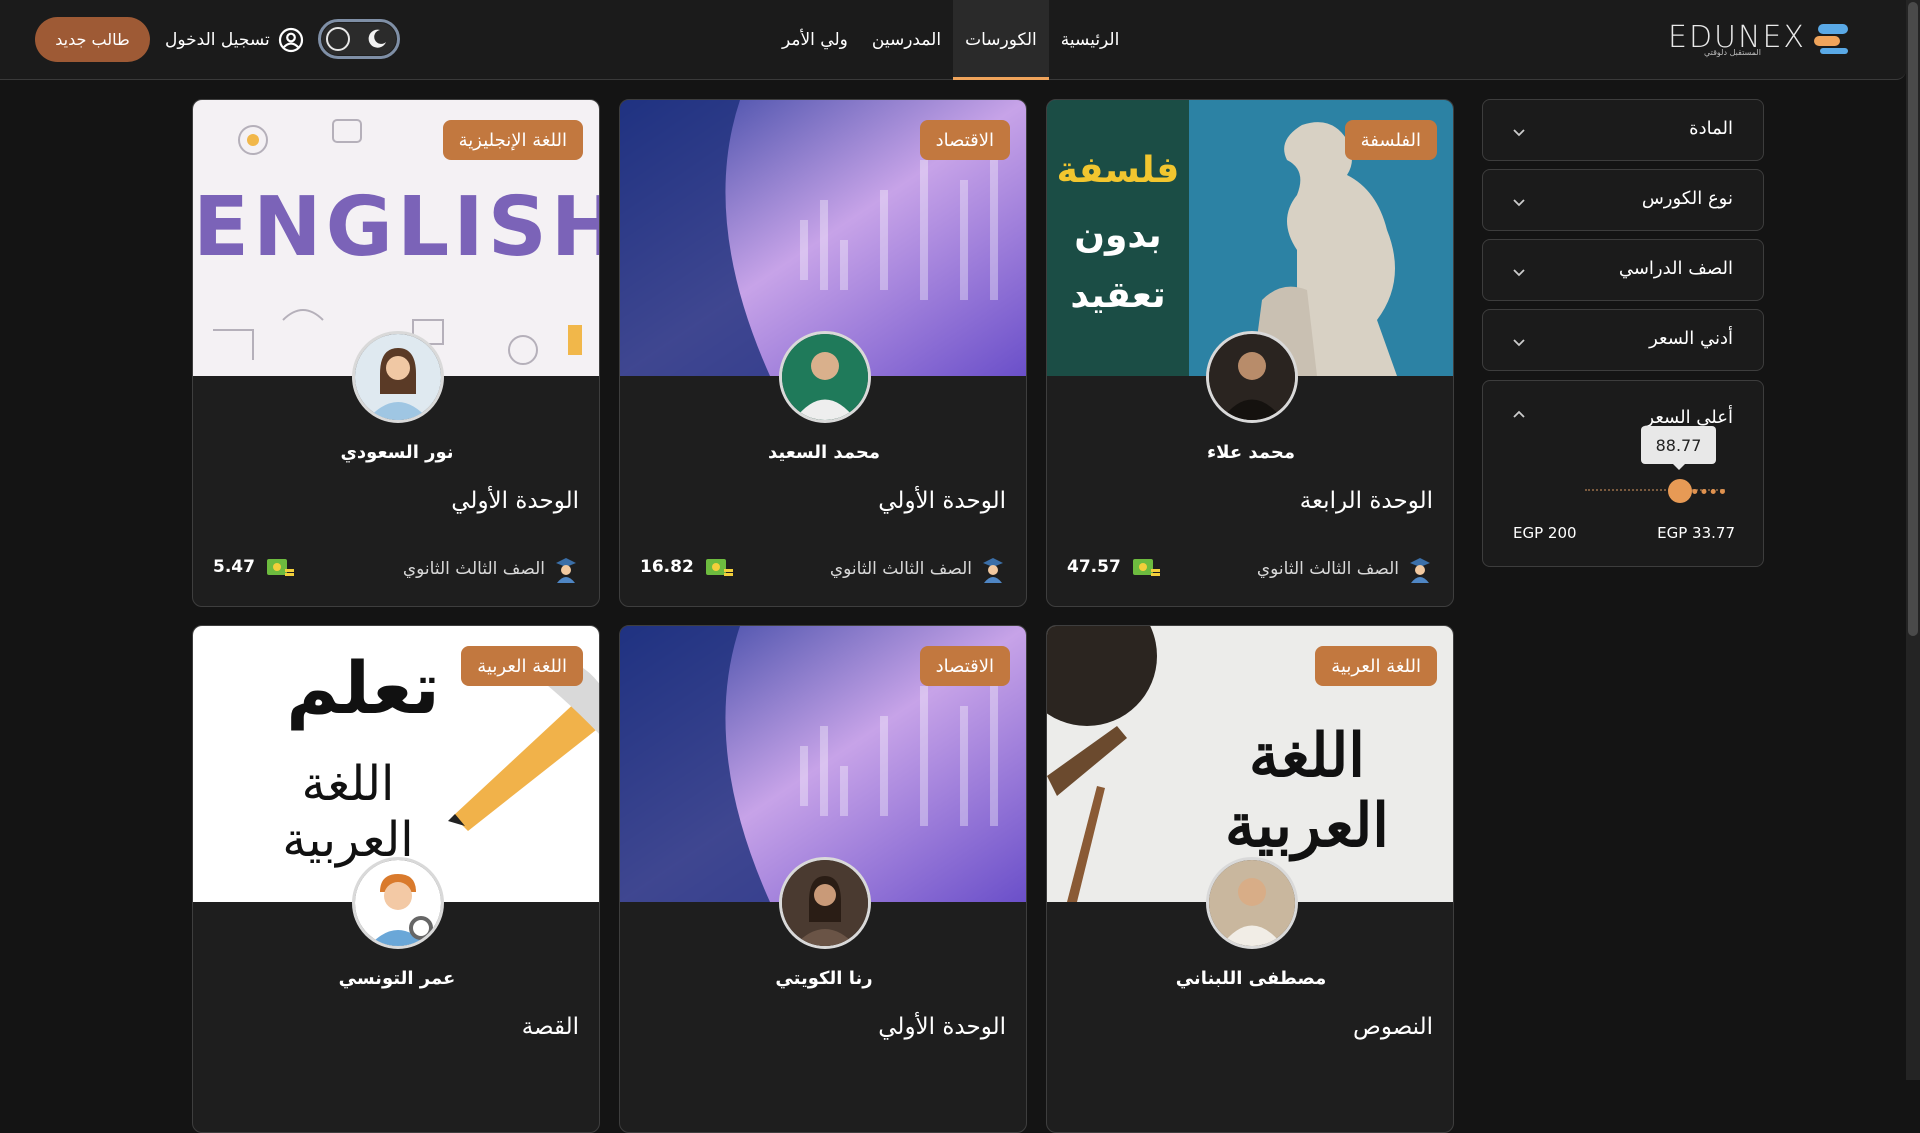  Describe the element at coordinates (377, 38) in the screenshot. I see `moon-icon` at that location.